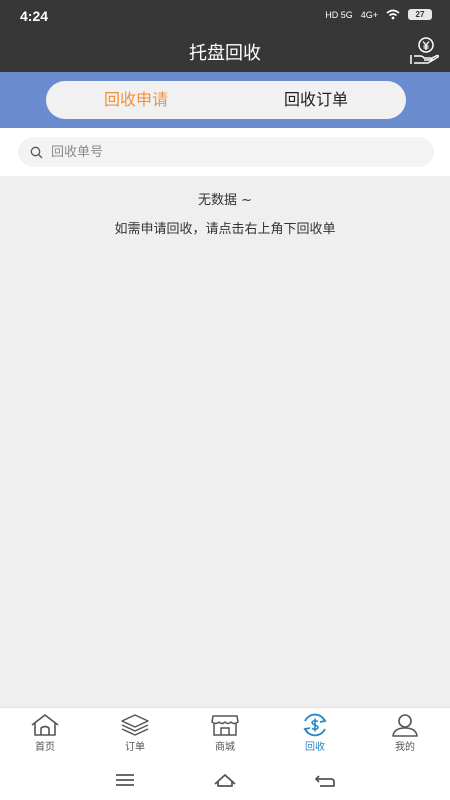  What do you see at coordinates (135, 747) in the screenshot?
I see `nav-label-orders: 订单` at bounding box center [135, 747].